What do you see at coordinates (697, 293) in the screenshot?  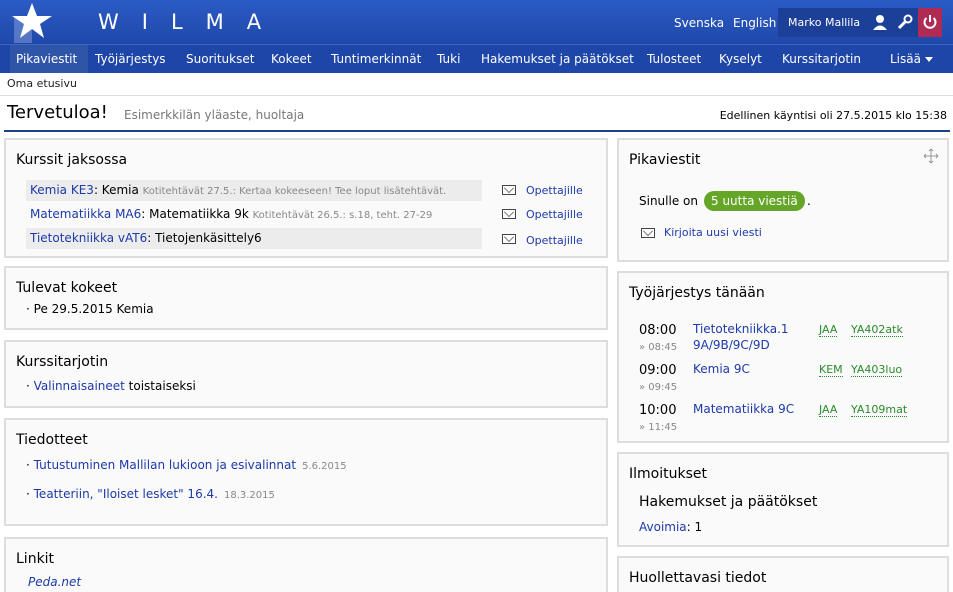 I see `panel-title: Työjärjestys tänään` at bounding box center [697, 293].